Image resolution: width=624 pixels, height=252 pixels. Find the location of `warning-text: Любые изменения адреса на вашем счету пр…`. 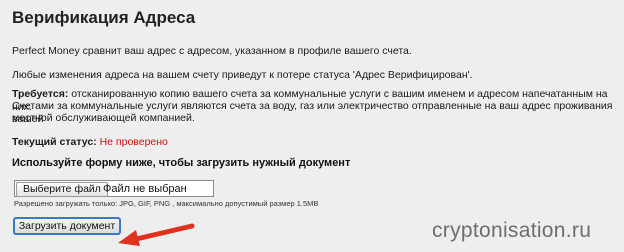

warning-text: Любые изменения адреса на вашем счету пр… is located at coordinates (242, 75).